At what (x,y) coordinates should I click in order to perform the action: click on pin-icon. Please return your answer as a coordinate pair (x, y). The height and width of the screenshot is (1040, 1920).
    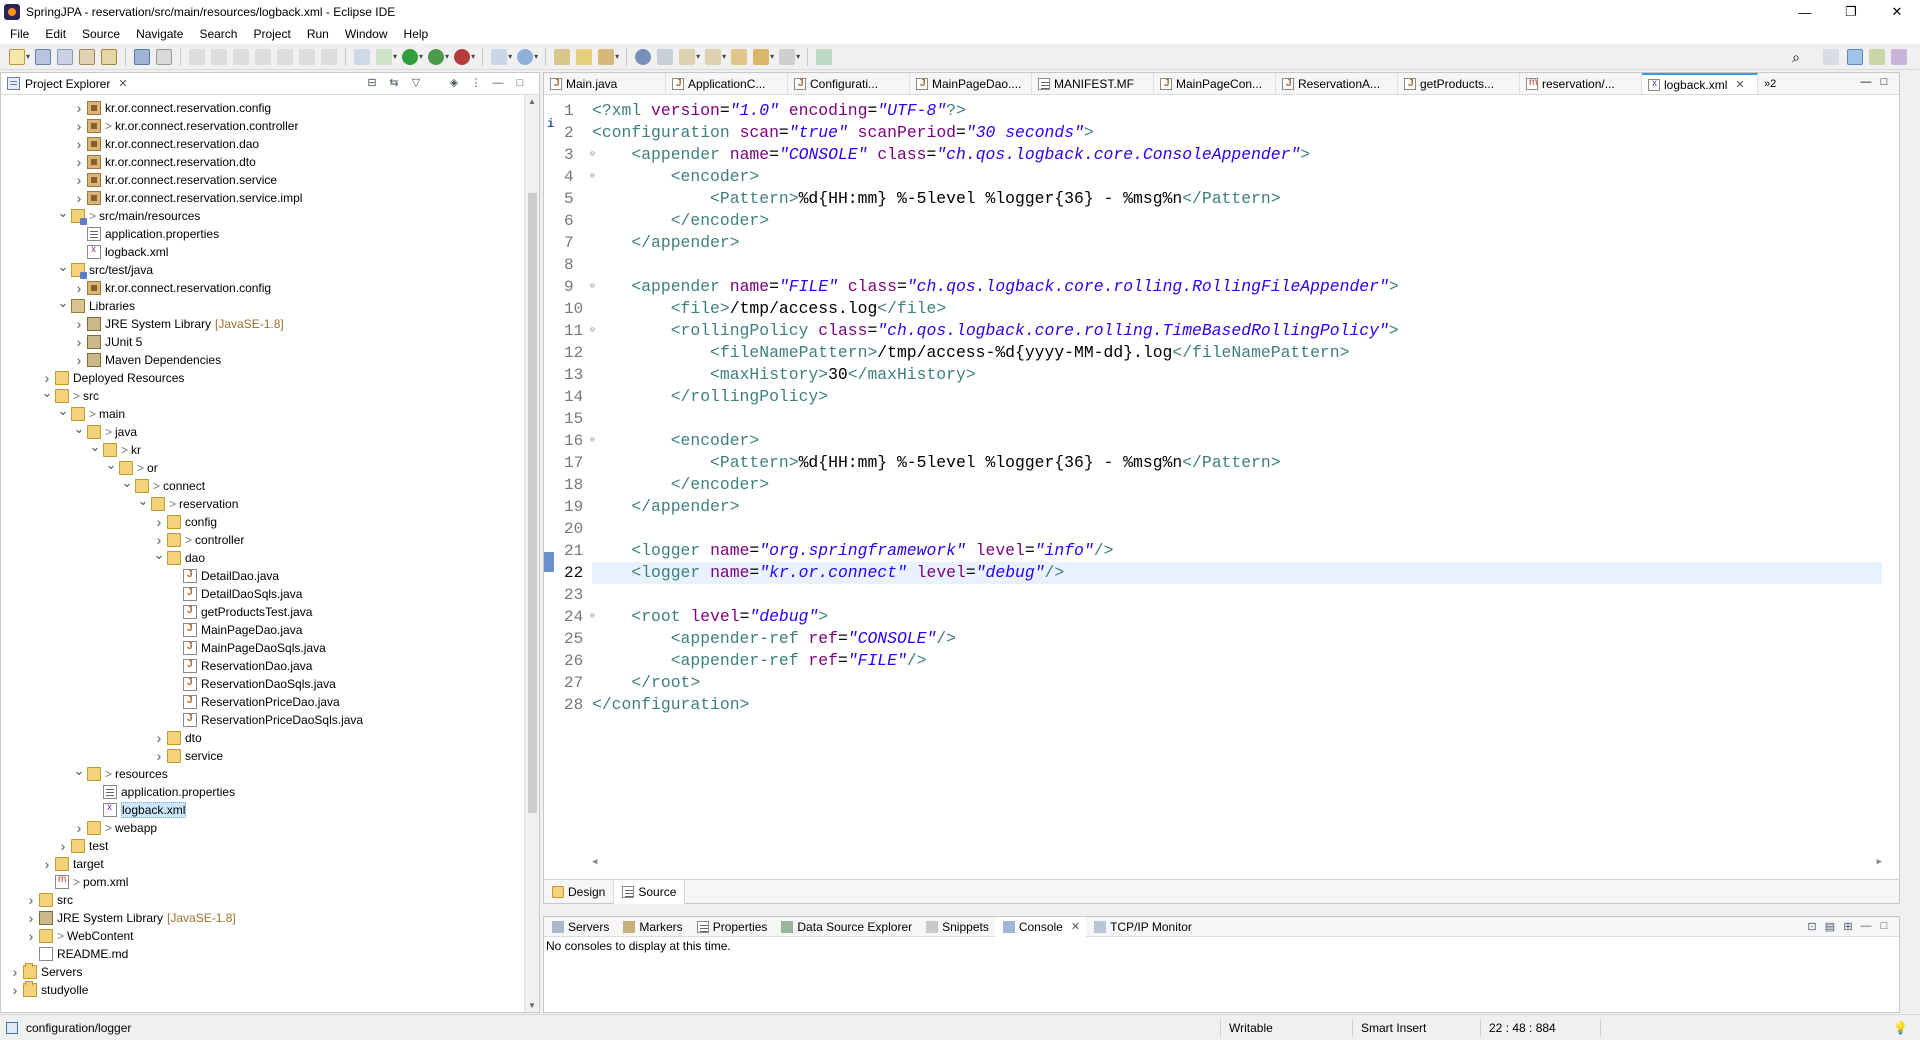
    Looking at the image, I should click on (665, 56).